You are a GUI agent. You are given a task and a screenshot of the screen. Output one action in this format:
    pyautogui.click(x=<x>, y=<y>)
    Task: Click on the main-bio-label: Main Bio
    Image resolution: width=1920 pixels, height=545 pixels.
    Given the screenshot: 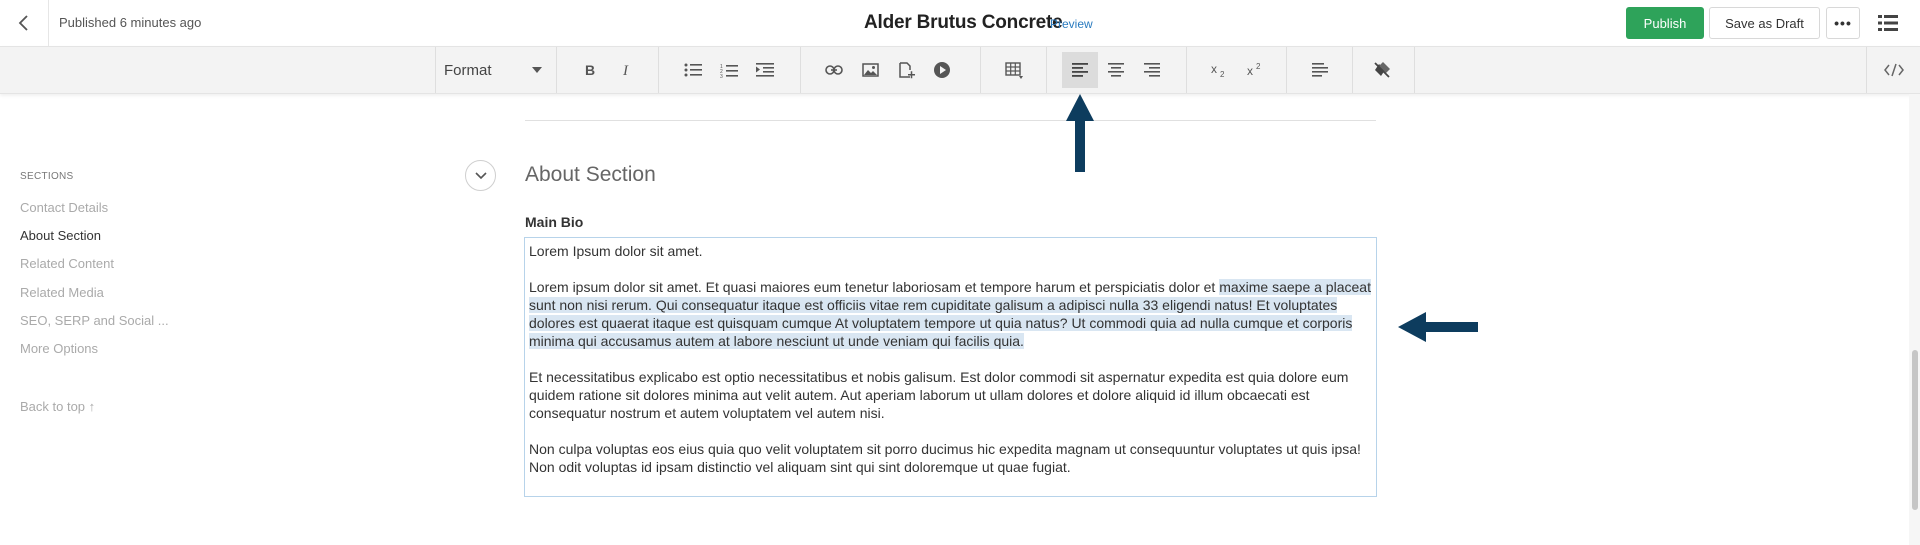 What is the action you would take?
    pyautogui.click(x=554, y=222)
    